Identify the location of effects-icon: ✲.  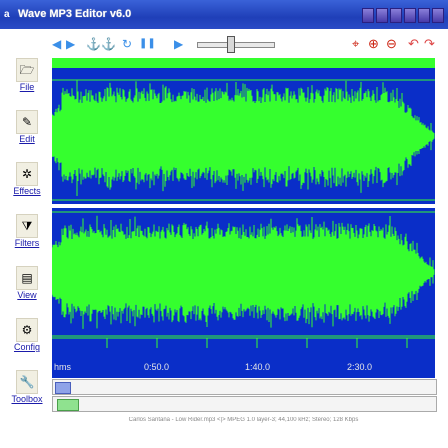
(27, 174).